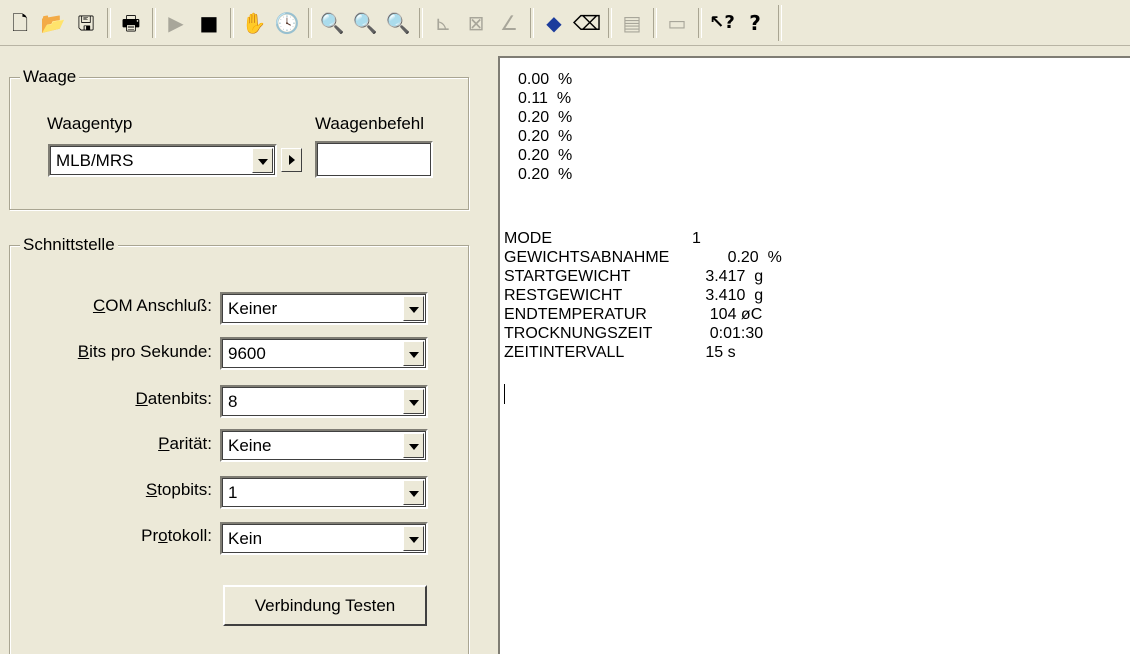 The image size is (1130, 654). What do you see at coordinates (176, 535) in the screenshot?
I see `protokoll-label: Protokoll:` at bounding box center [176, 535].